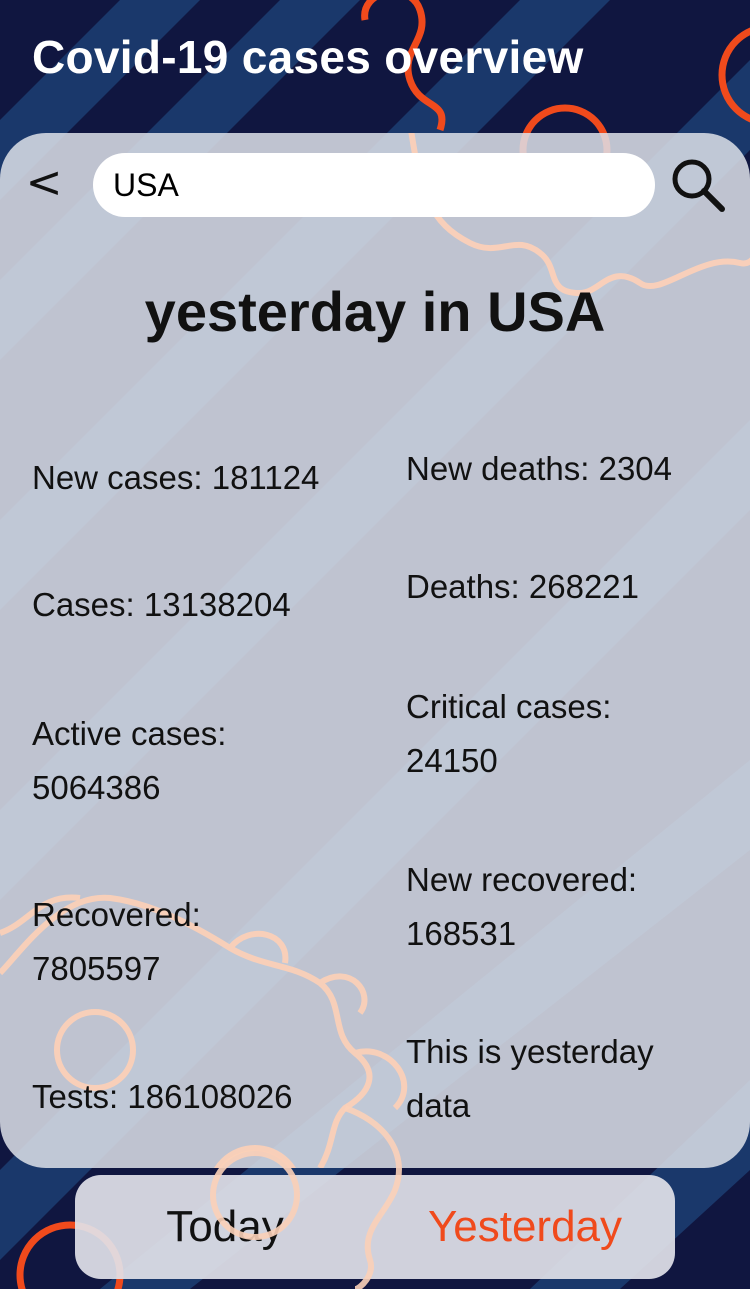 The width and height of the screenshot is (750, 1289). Describe the element at coordinates (96, 968) in the screenshot. I see `stat-value: 7805597` at that location.